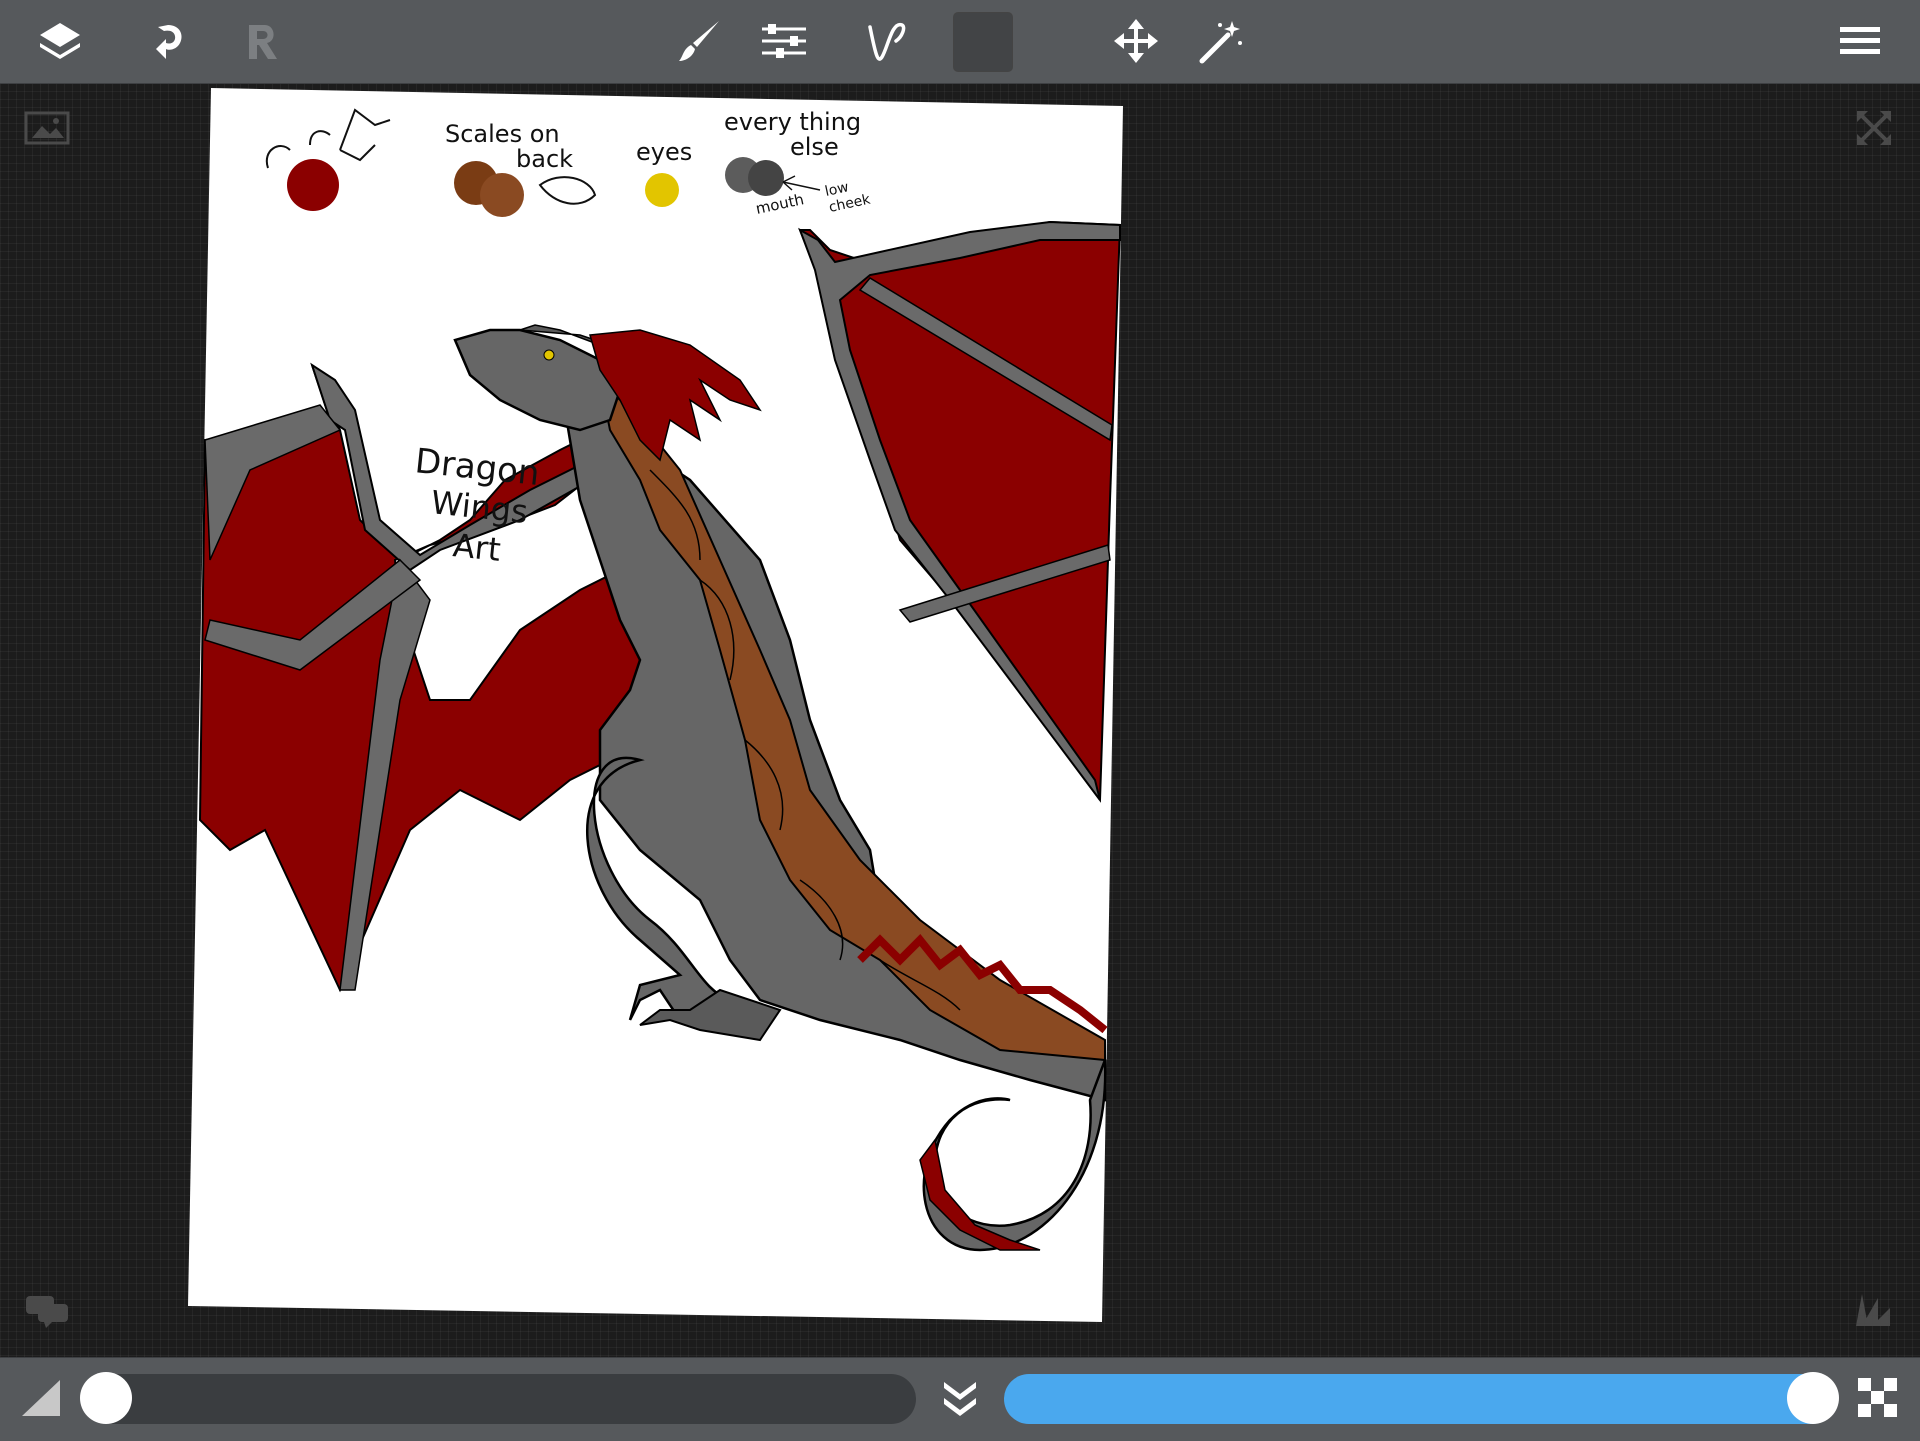  Describe the element at coordinates (42, 1398) in the screenshot. I see `brush-size-icon` at that location.